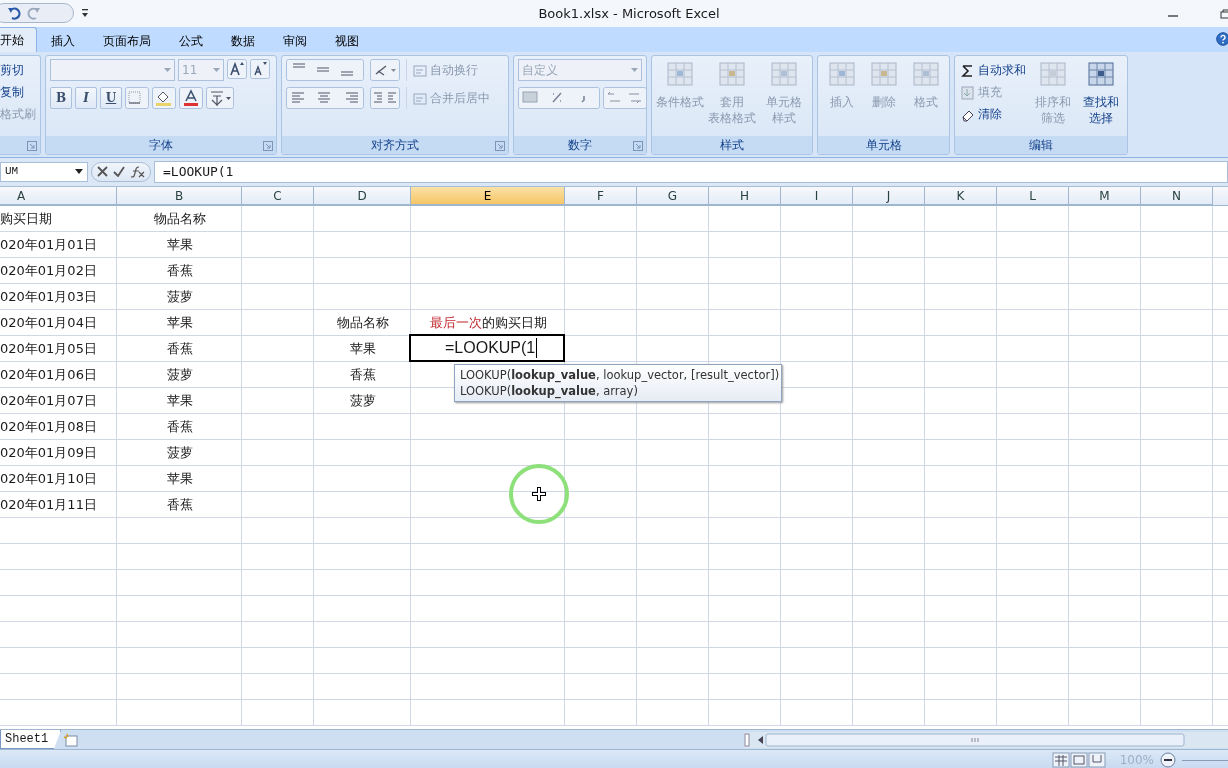 The image size is (1228, 768). Describe the element at coordinates (191, 98) in the screenshot. I see `font-color-icon` at that location.